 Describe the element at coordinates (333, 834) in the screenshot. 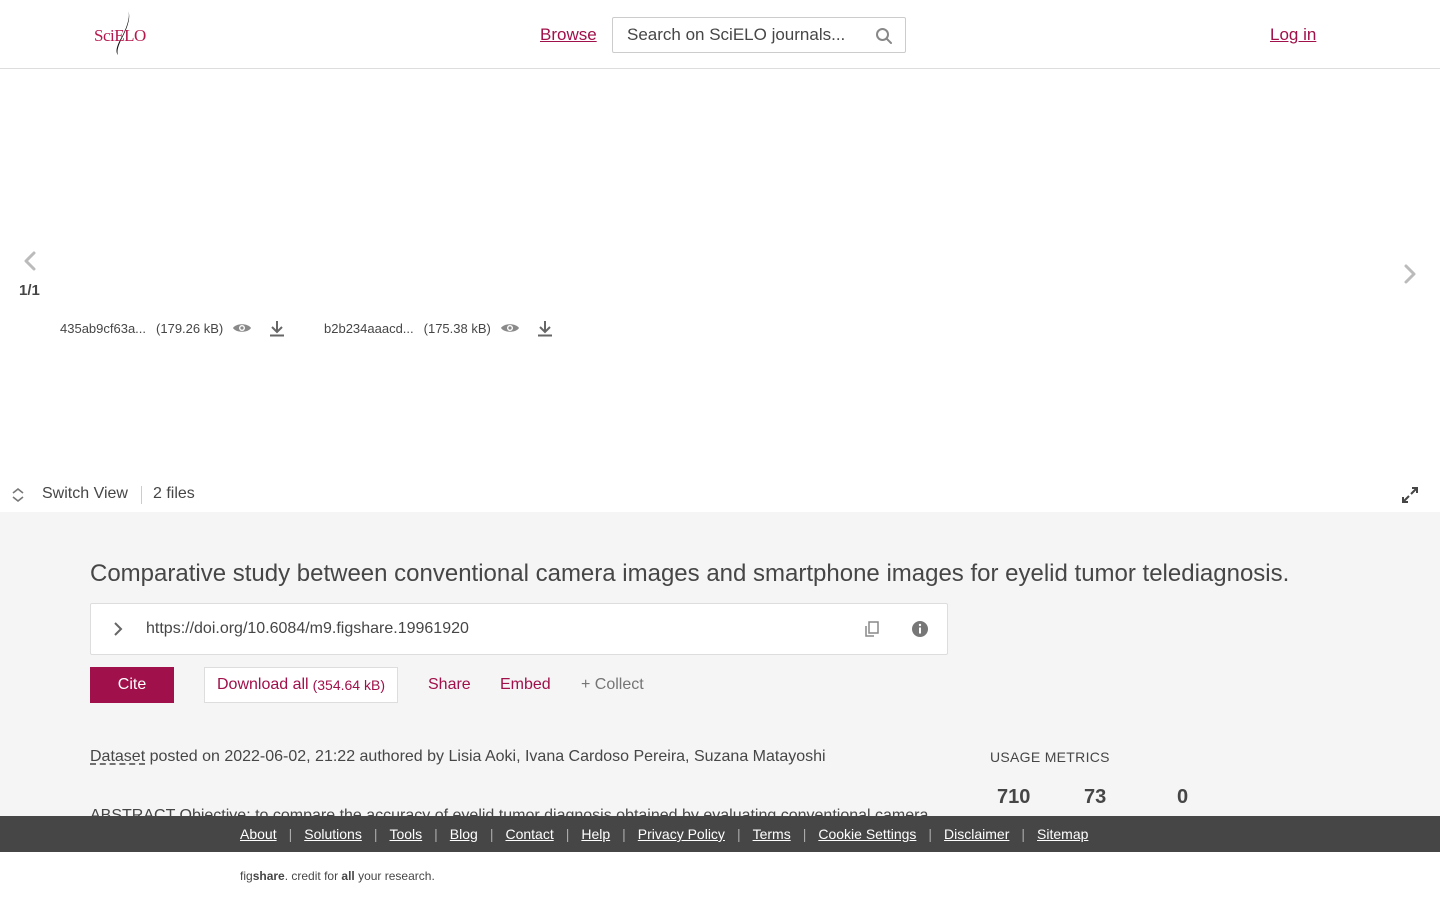

I see `footer-link-solutions: Solutions` at that location.